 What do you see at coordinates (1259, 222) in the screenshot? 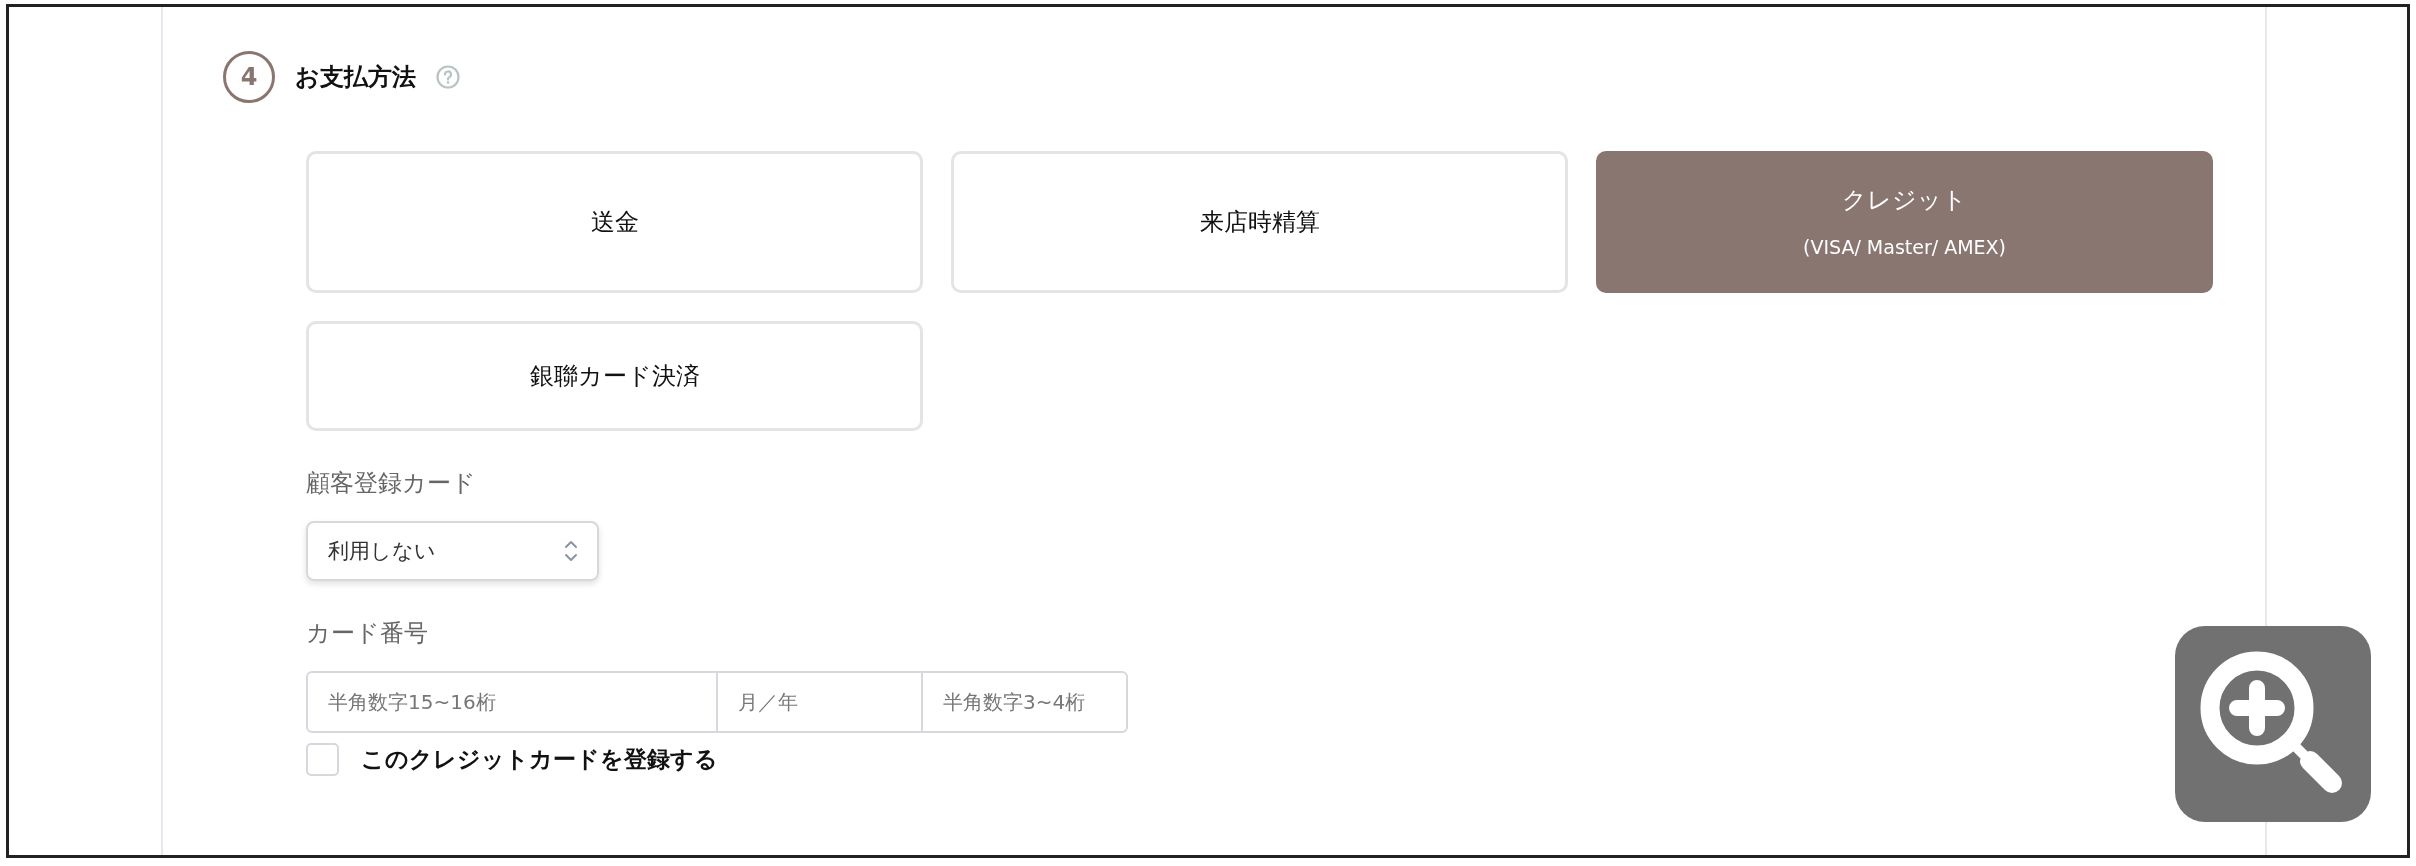
I see `payment-option: 来店時精算` at bounding box center [1259, 222].